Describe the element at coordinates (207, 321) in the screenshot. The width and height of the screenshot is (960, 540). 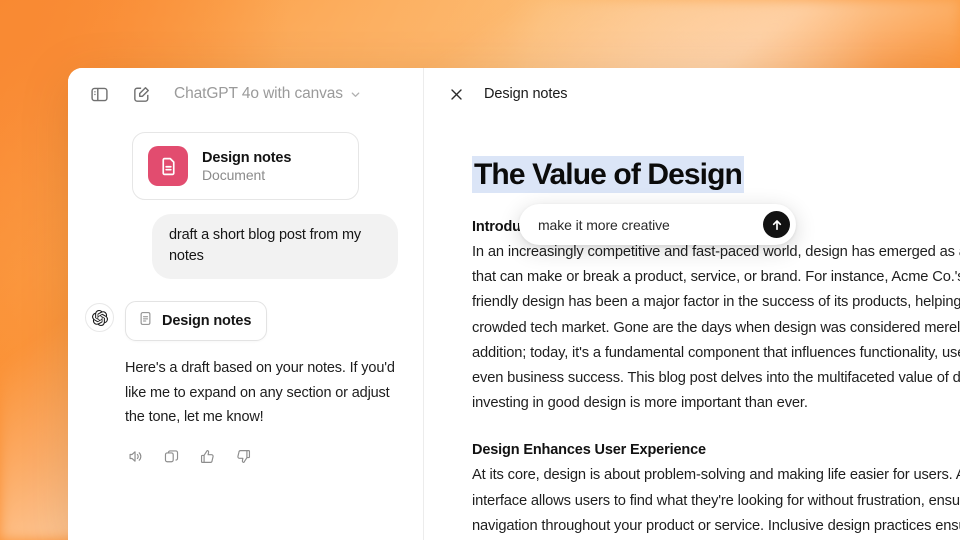
I see `canvas-chip-label: Design notes` at that location.